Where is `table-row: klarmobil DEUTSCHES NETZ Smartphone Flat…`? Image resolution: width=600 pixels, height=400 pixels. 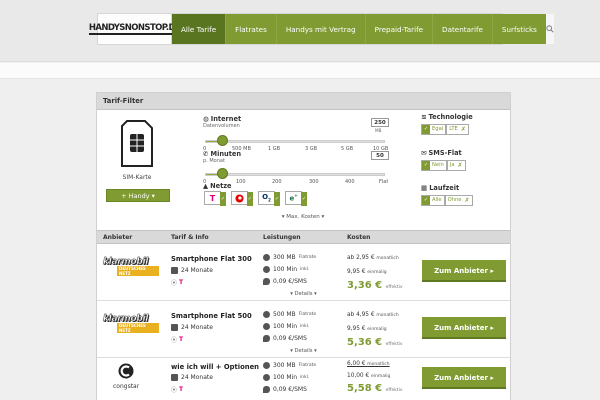
table-row: klarmobil DEUTSCHES NETZ Smartphone Flat… is located at coordinates (303, 330).